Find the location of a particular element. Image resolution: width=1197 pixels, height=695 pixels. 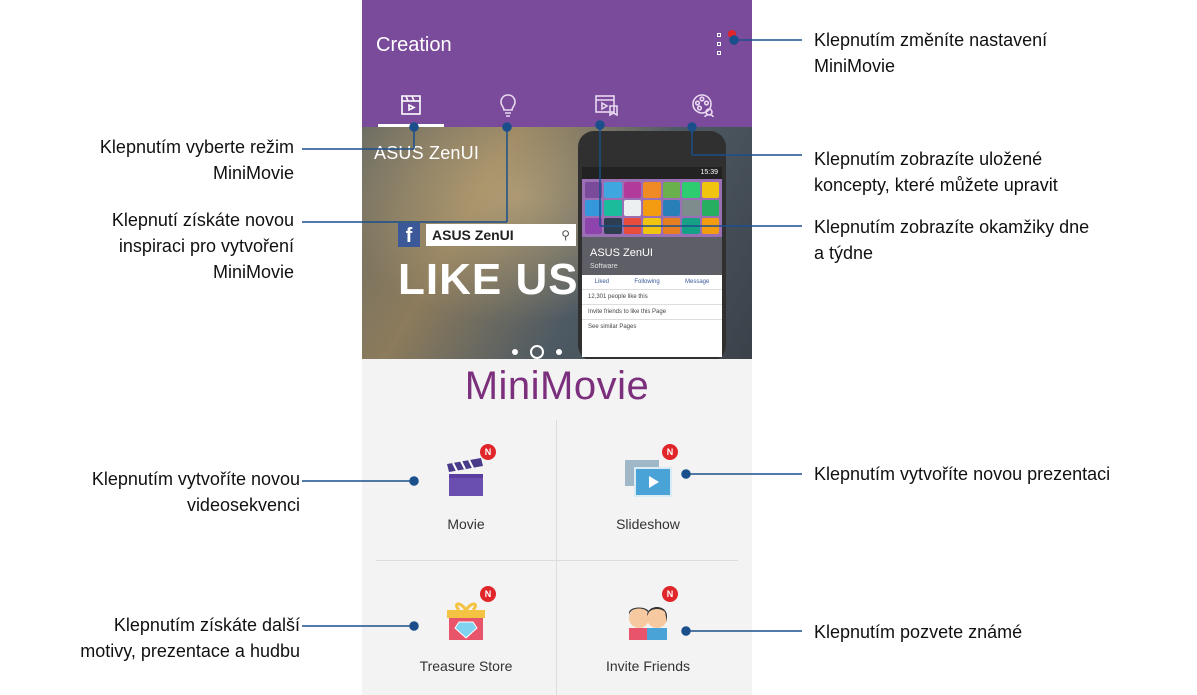

mini-action-liked: Liked is located at coordinates (601, 282).